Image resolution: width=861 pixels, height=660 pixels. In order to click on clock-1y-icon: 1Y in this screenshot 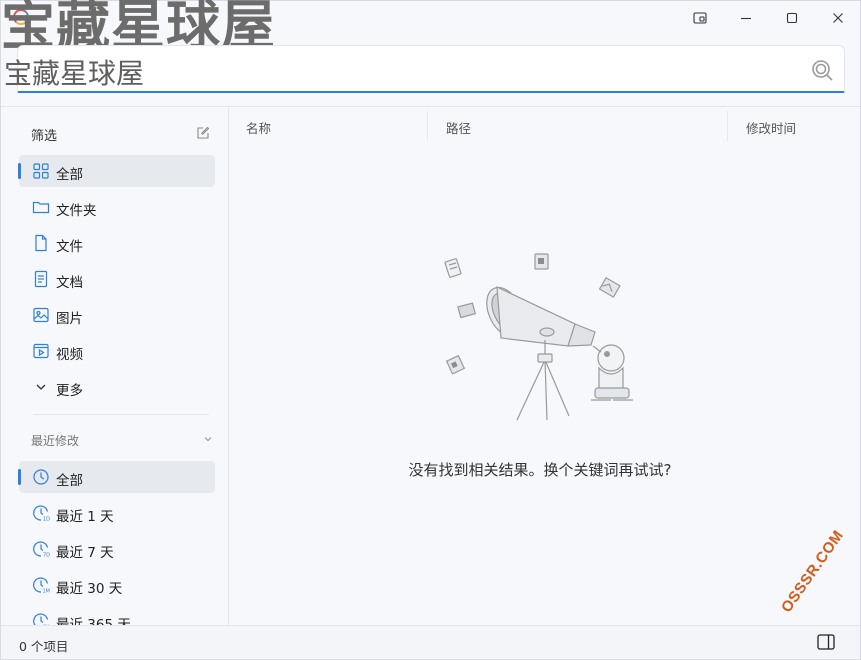, I will do `click(41, 619)`.